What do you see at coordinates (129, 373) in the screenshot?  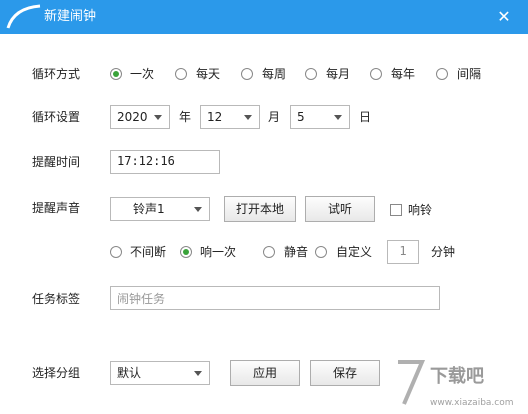 I see `group-value: 默认` at bounding box center [129, 373].